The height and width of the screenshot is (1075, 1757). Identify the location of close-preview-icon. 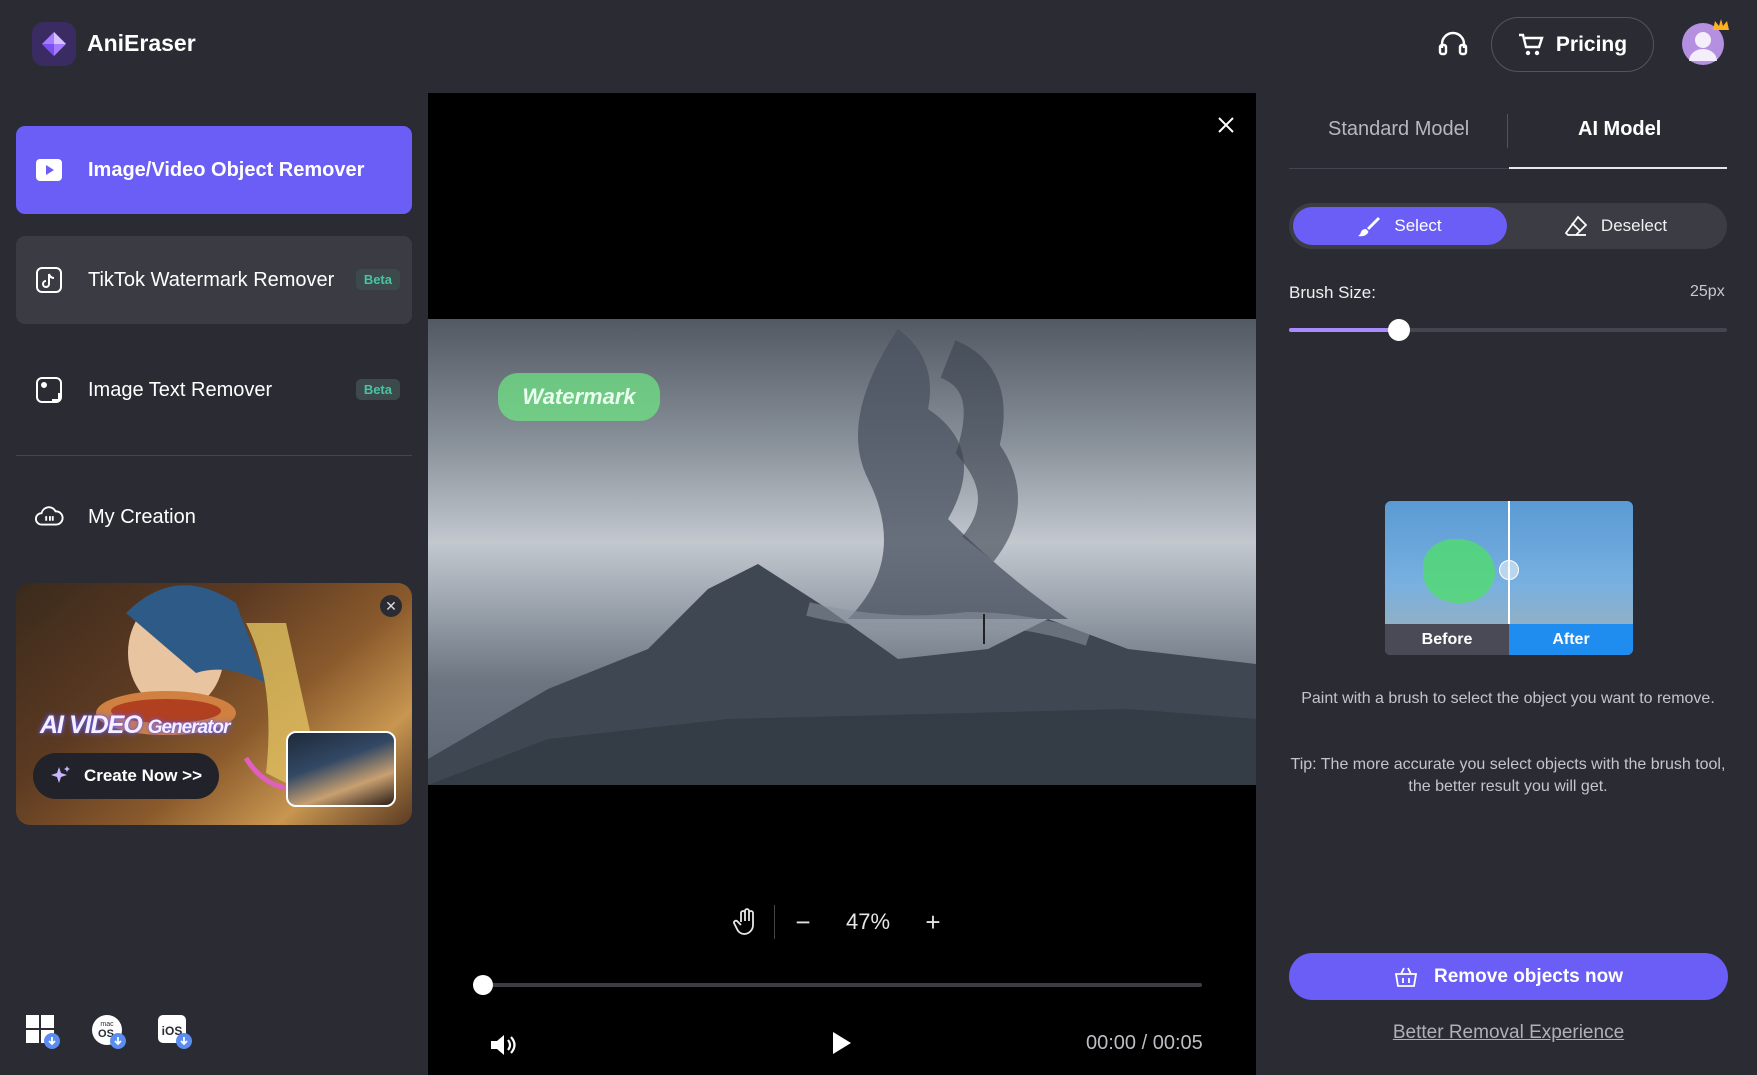
(1226, 125).